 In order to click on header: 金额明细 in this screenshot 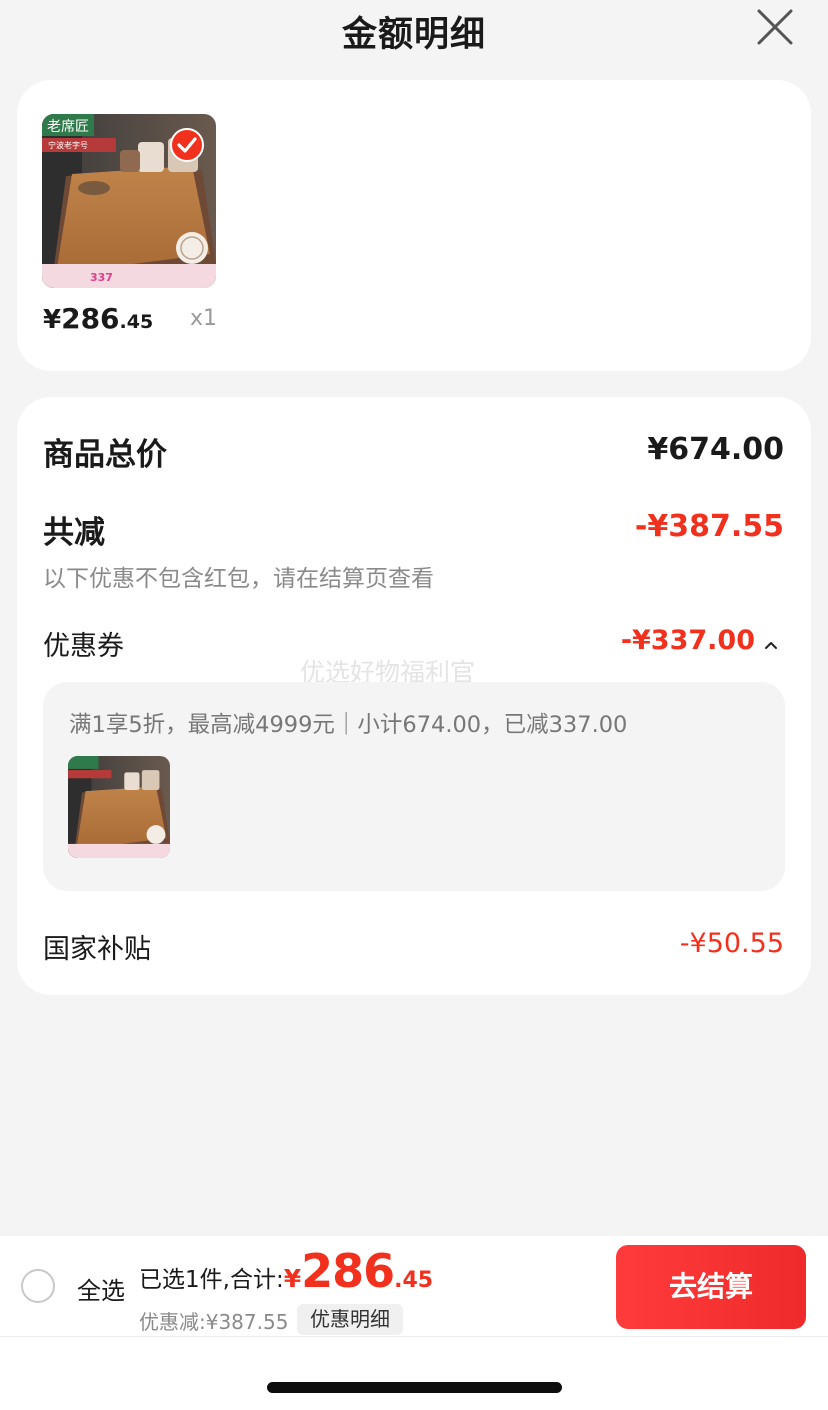, I will do `click(414, 30)`.